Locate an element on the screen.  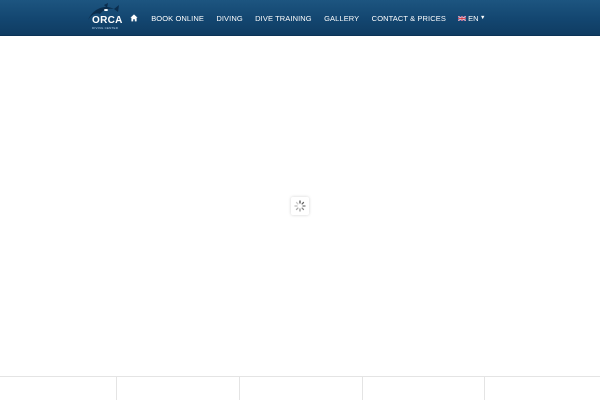
logo-brand-text: ORCA is located at coordinates (107, 20).